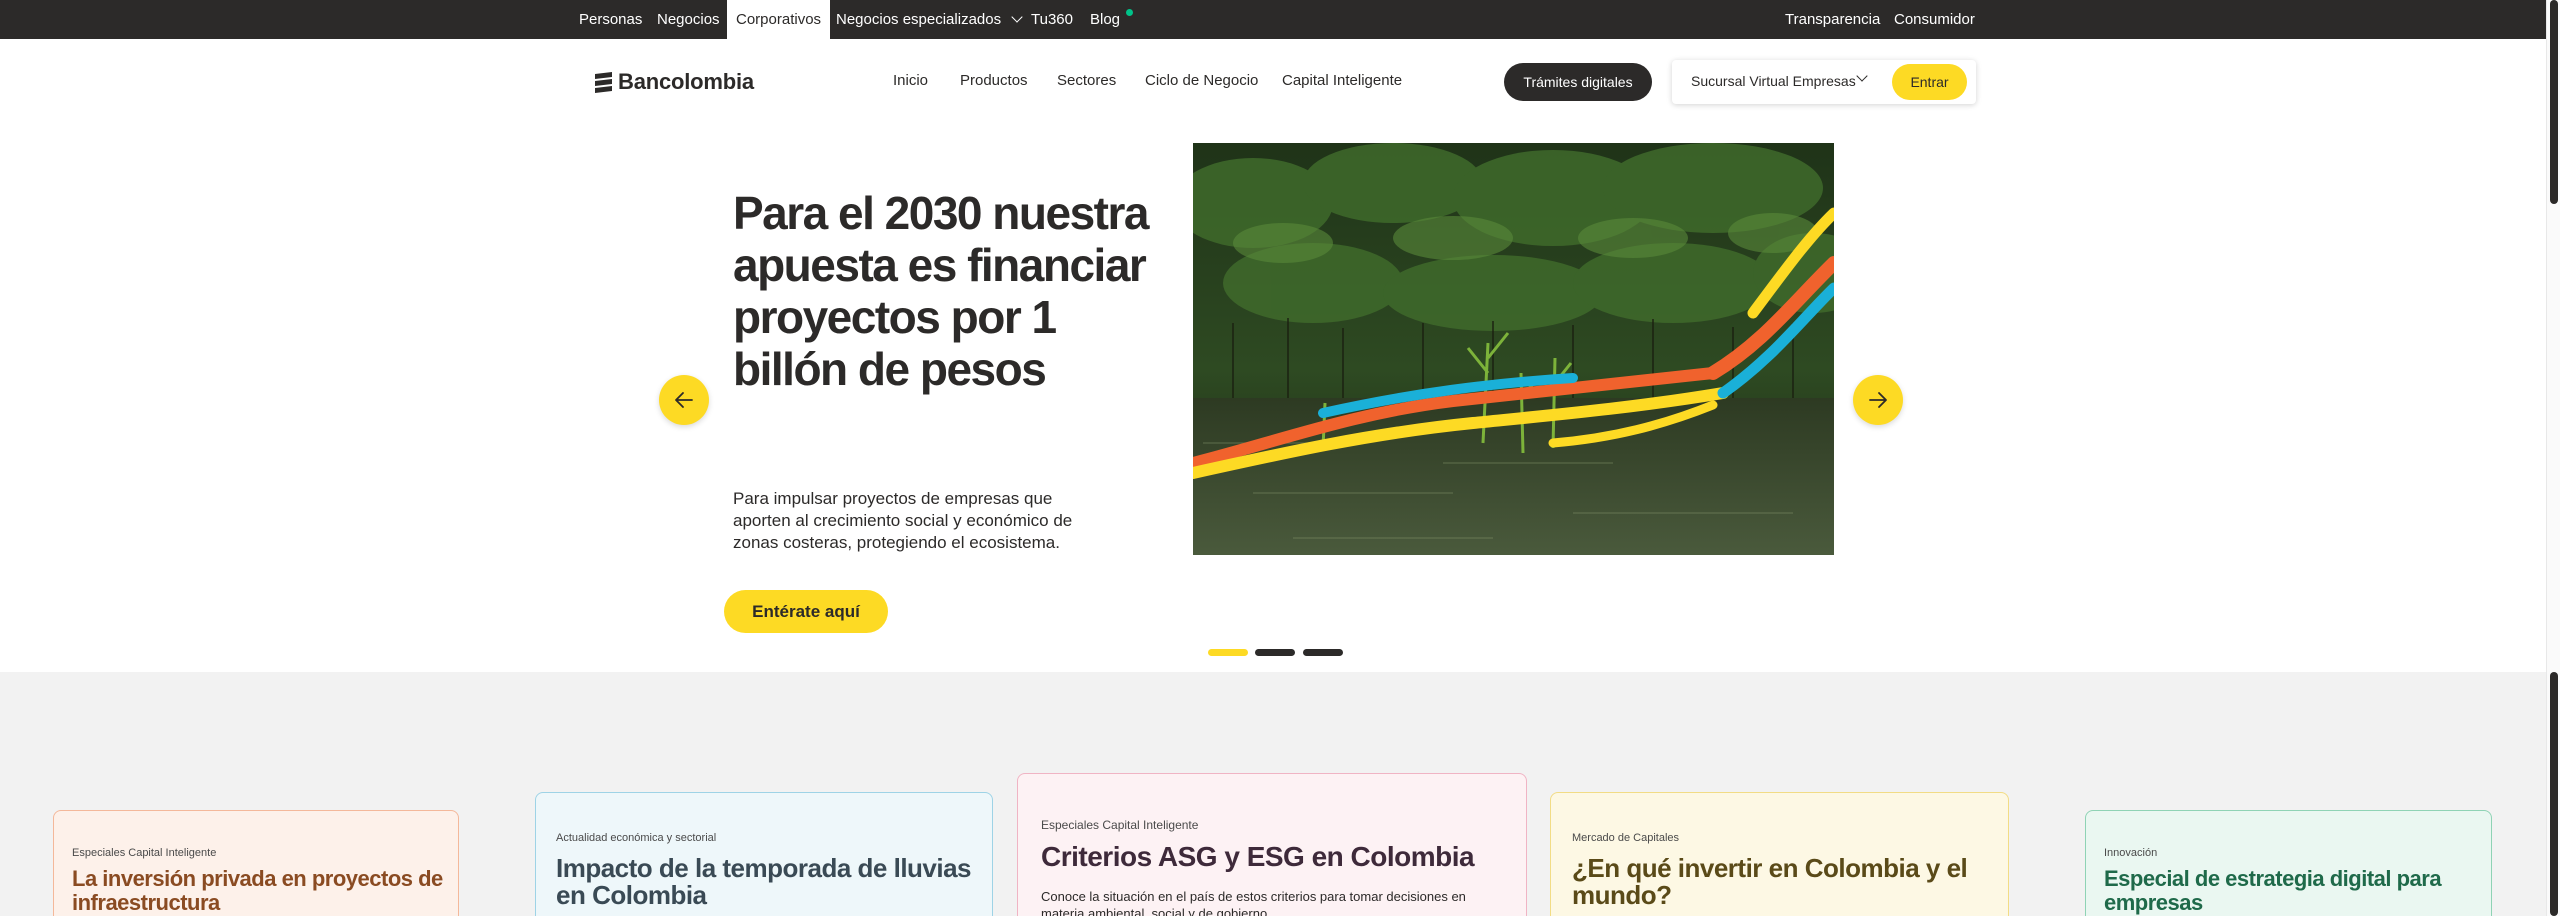  I want to click on segment-personas: Personas, so click(610, 19).